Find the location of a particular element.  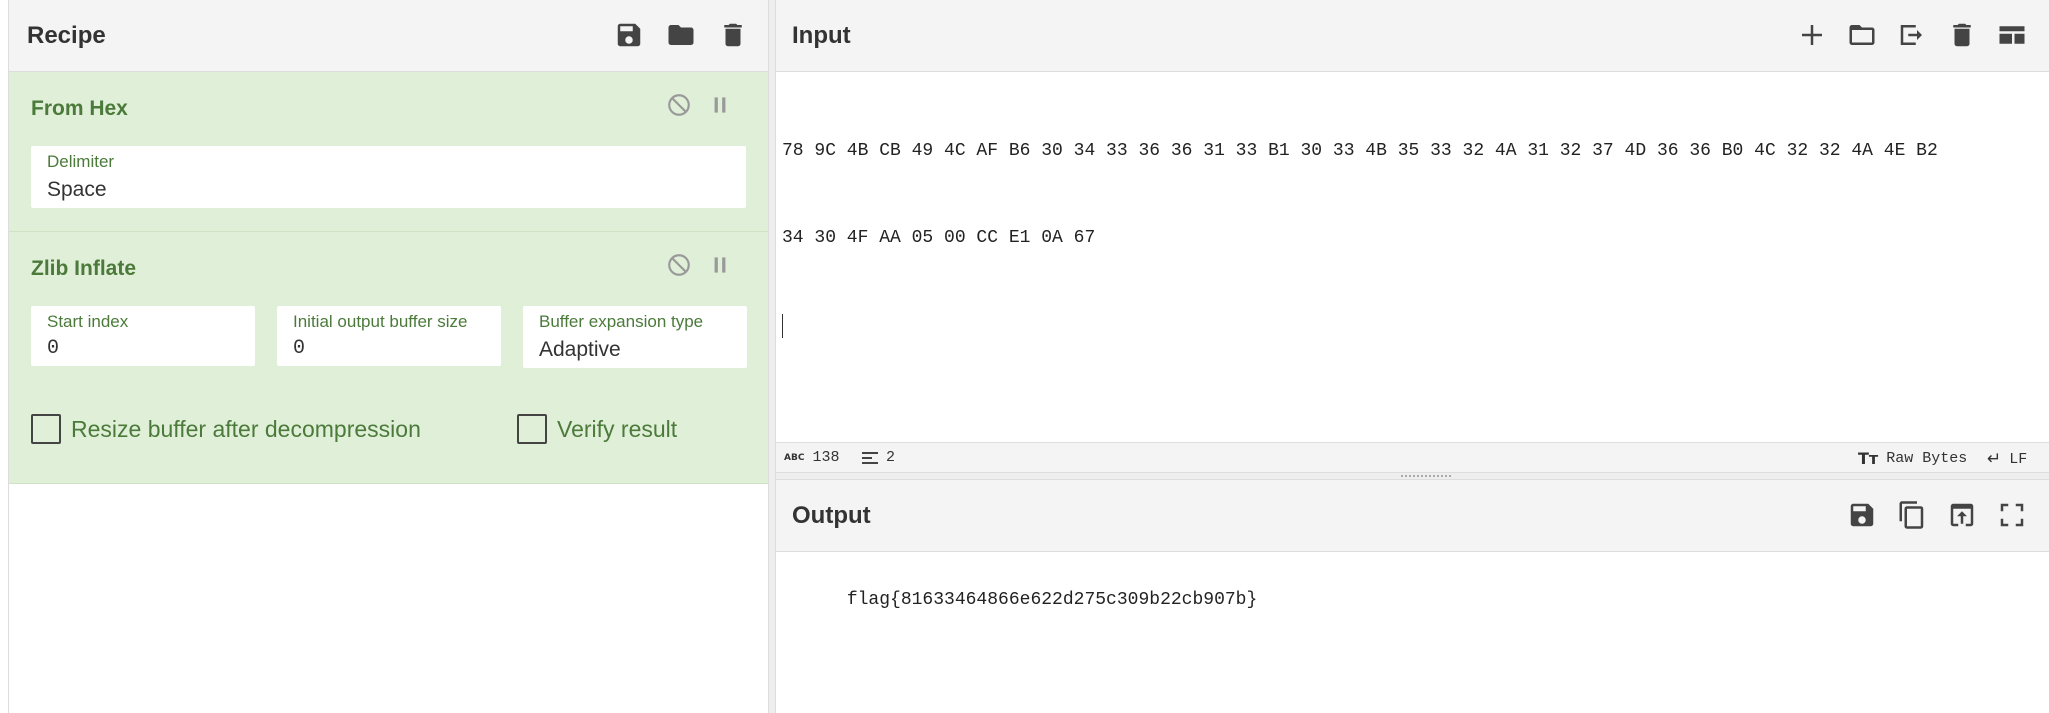

verify-result-checkbox: Verify result is located at coordinates (597, 429).